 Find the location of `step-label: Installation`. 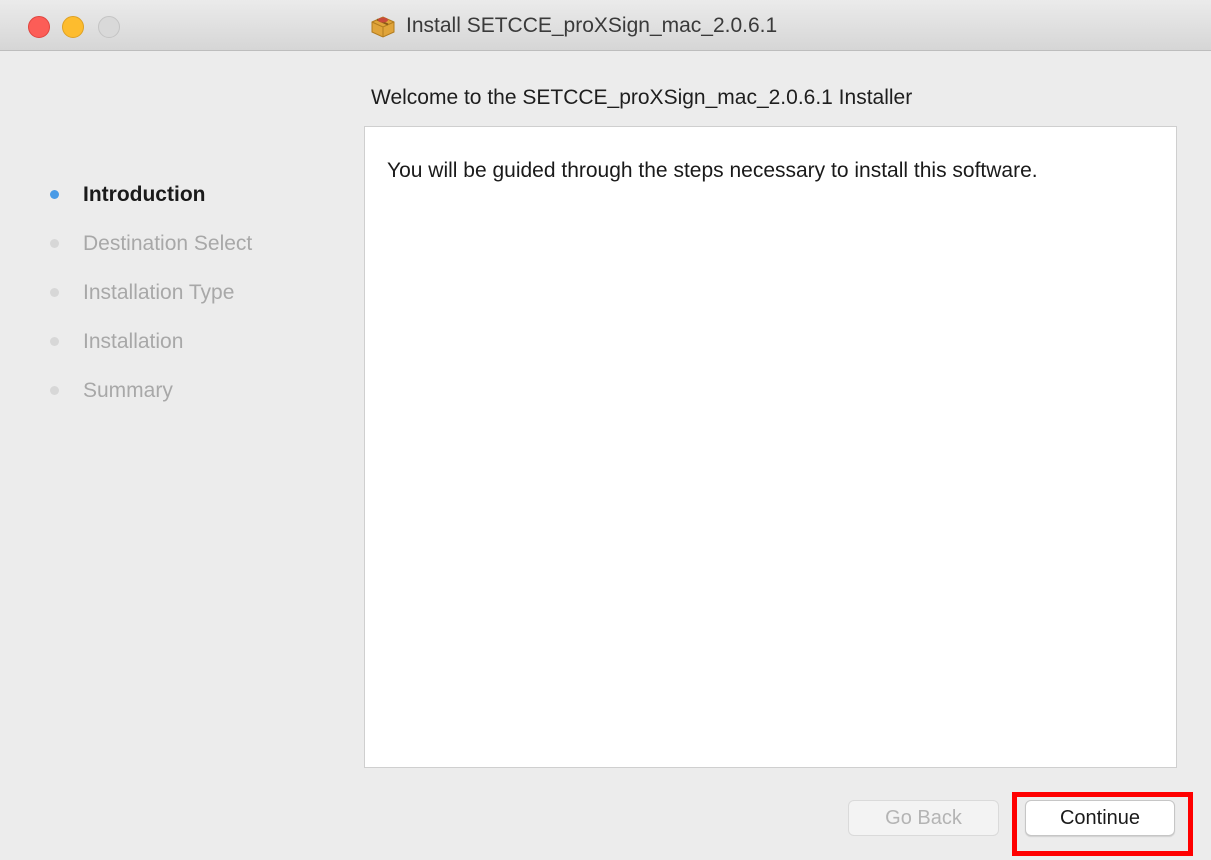

step-label: Installation is located at coordinates (133, 341).